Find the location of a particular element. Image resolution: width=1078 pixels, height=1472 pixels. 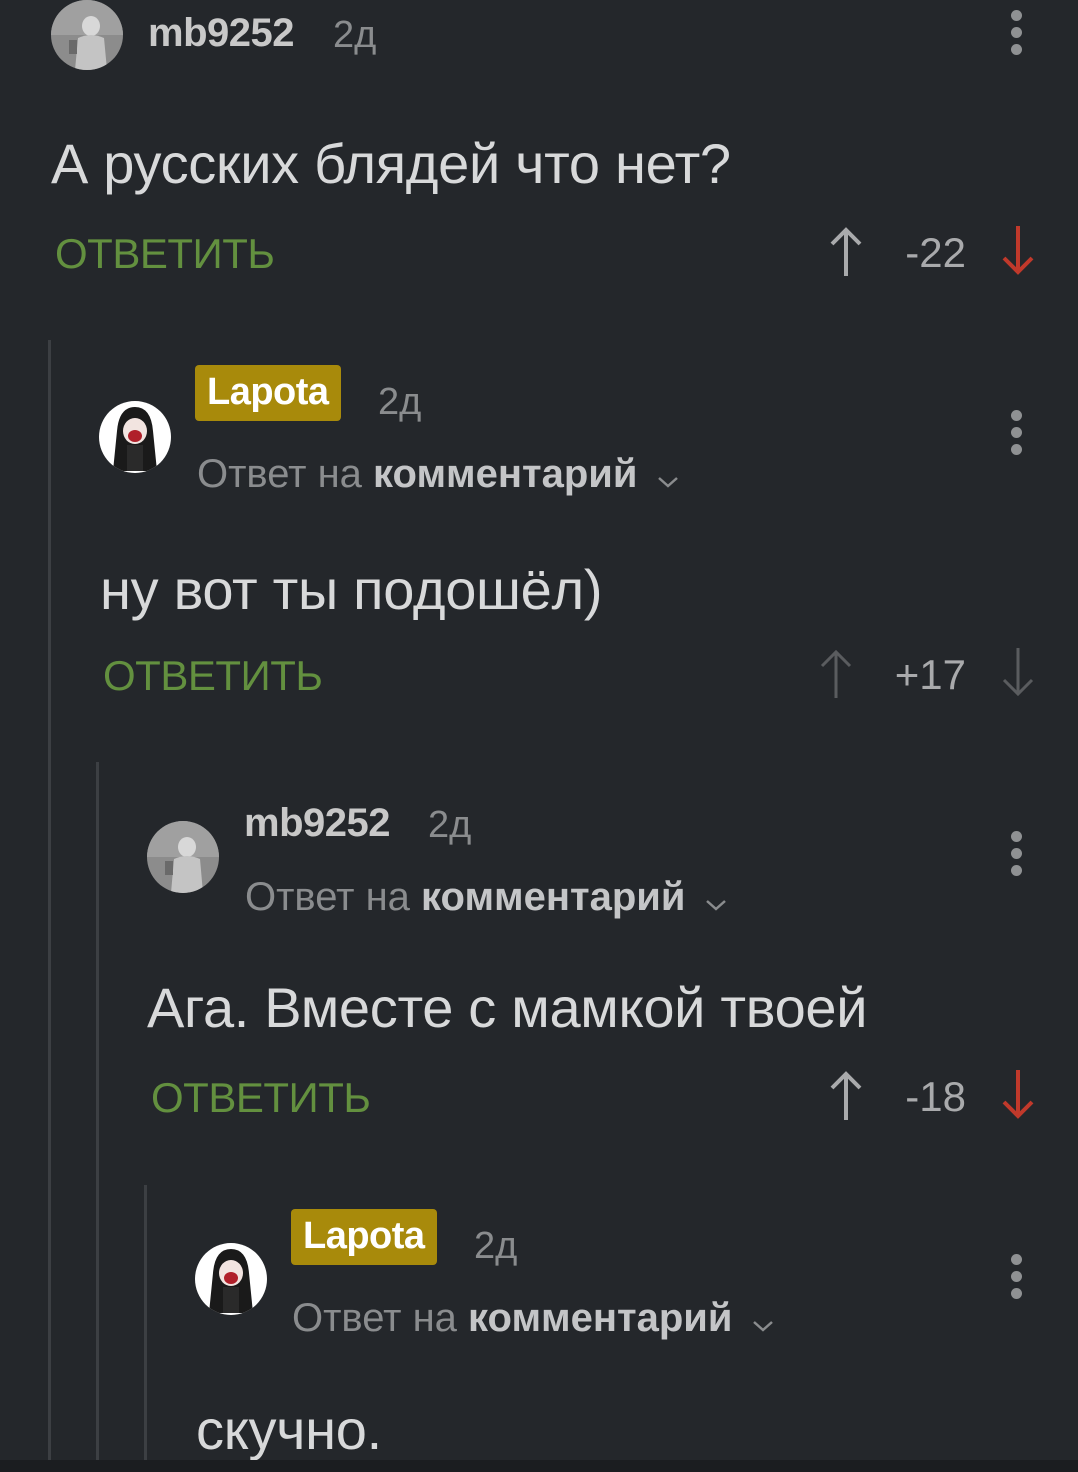

comment-text: скучно. is located at coordinates (289, 1429).